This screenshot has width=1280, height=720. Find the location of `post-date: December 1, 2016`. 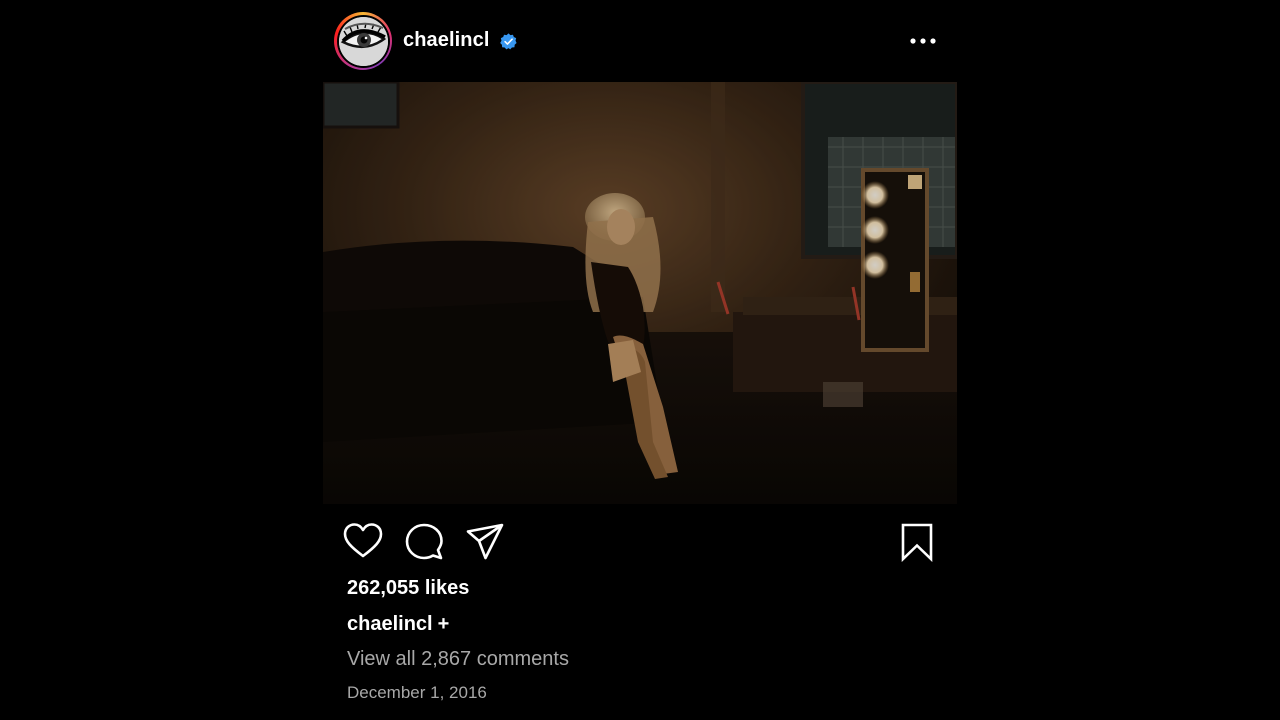

post-date: December 1, 2016 is located at coordinates (417, 692).